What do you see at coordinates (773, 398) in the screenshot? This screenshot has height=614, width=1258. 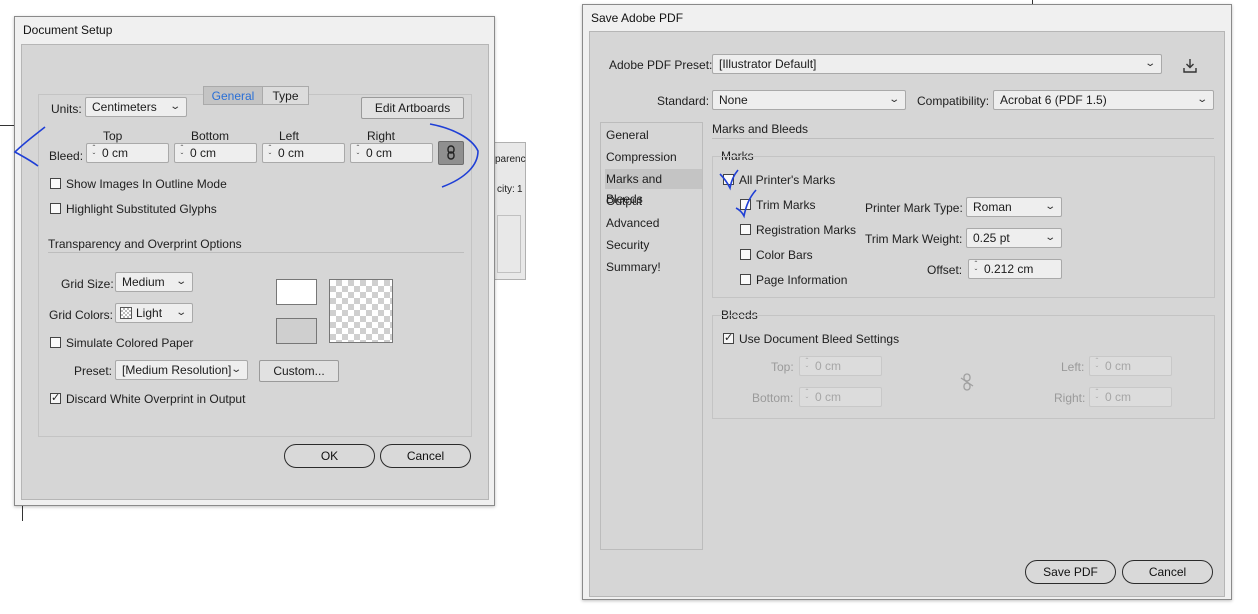 I see `bleed-bottom-label: Bottom:` at bounding box center [773, 398].